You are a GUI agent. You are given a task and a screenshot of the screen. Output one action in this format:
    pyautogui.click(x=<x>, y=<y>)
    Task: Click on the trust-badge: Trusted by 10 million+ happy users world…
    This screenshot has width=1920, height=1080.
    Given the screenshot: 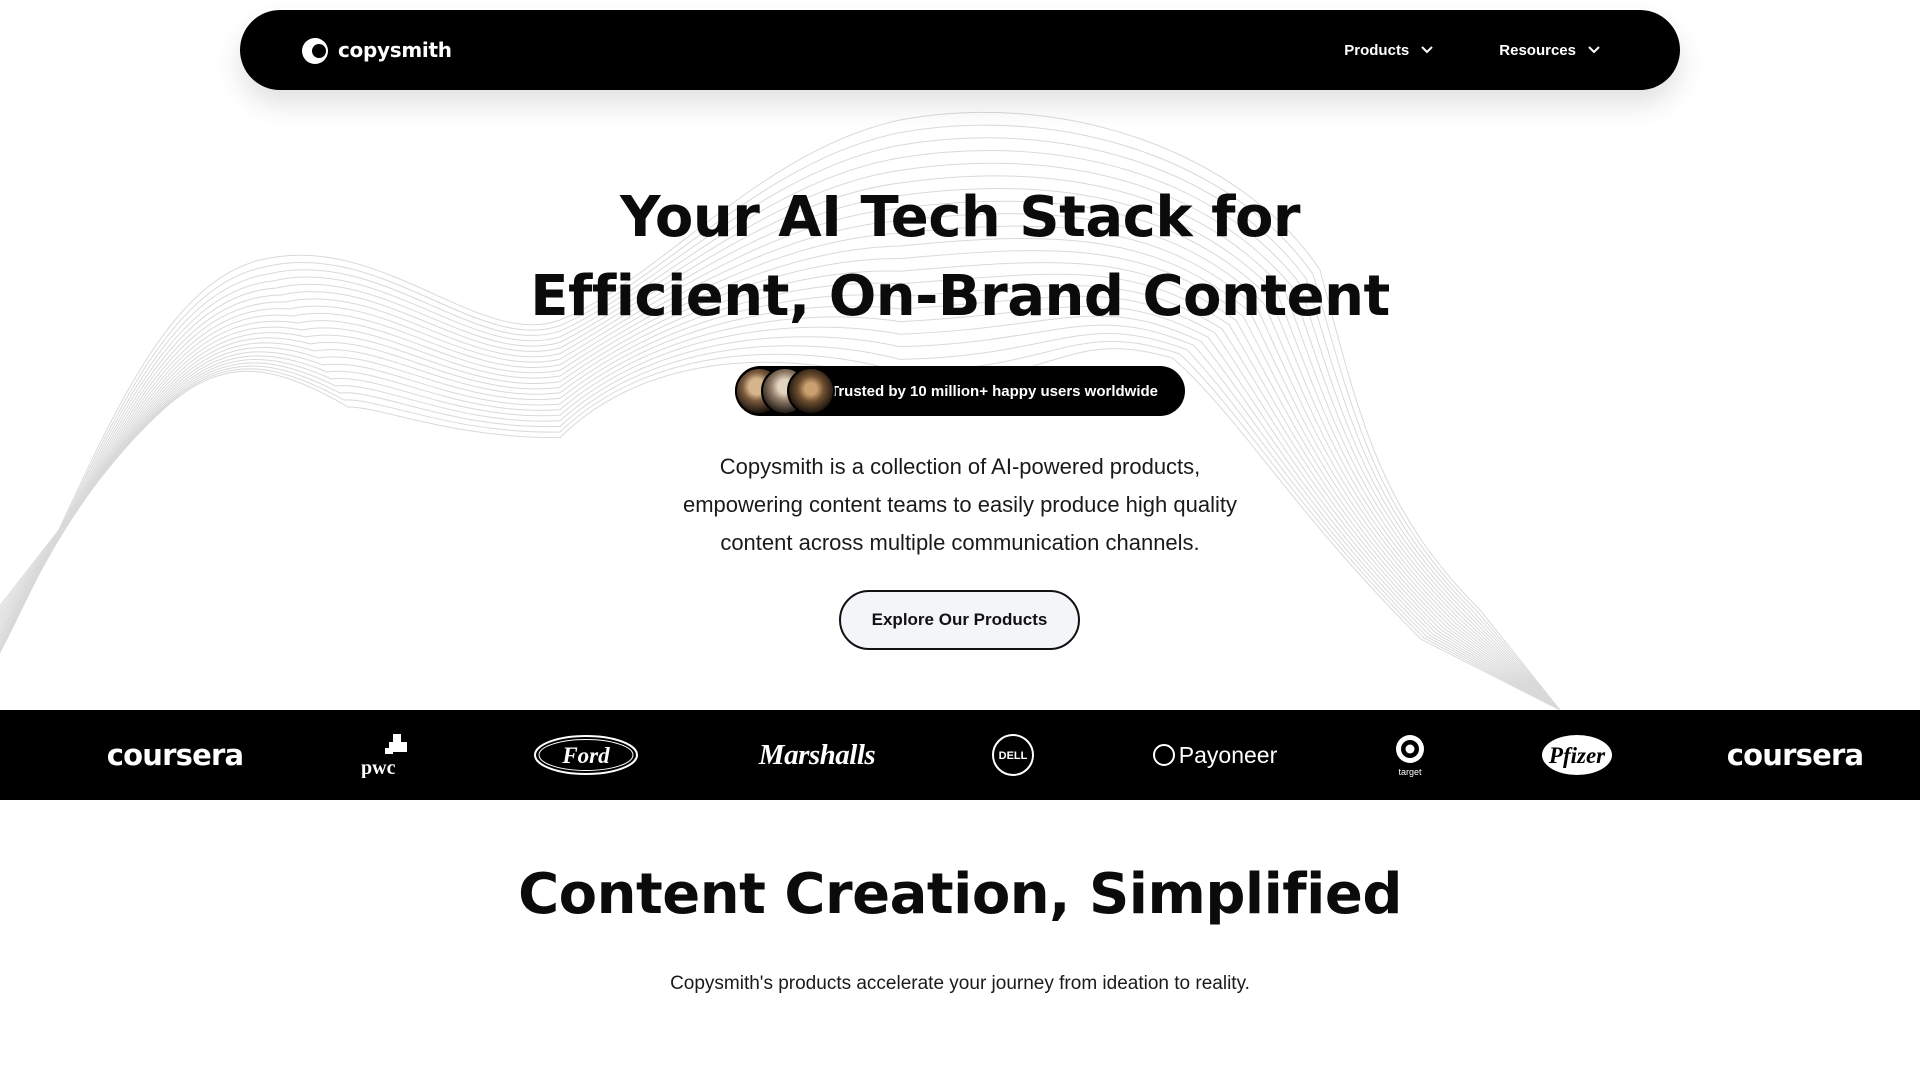 What is the action you would take?
    pyautogui.click(x=960, y=391)
    